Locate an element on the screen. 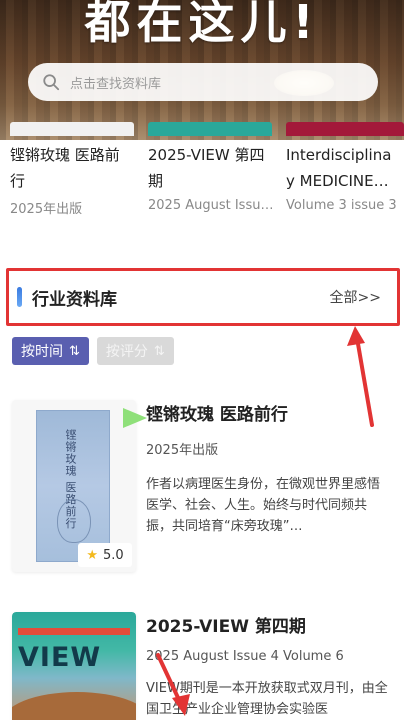 The height and width of the screenshot is (720, 404). book-title: 2025-VIEW 第四期 is located at coordinates (226, 627).